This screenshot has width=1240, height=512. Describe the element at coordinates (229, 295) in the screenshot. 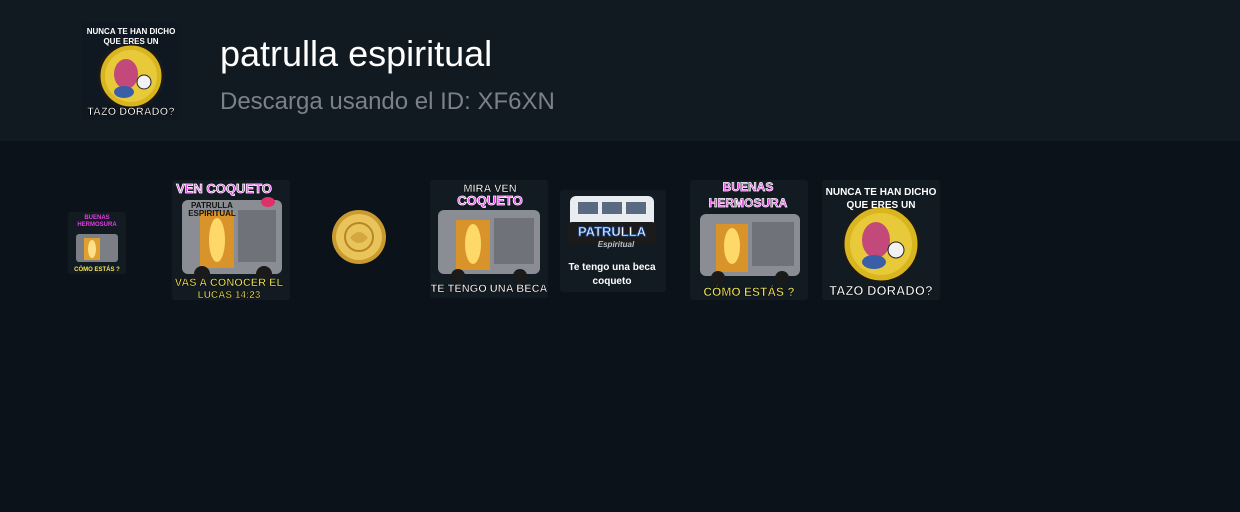

I see `sticker2-bottom2: LUCAS 14:23` at that location.